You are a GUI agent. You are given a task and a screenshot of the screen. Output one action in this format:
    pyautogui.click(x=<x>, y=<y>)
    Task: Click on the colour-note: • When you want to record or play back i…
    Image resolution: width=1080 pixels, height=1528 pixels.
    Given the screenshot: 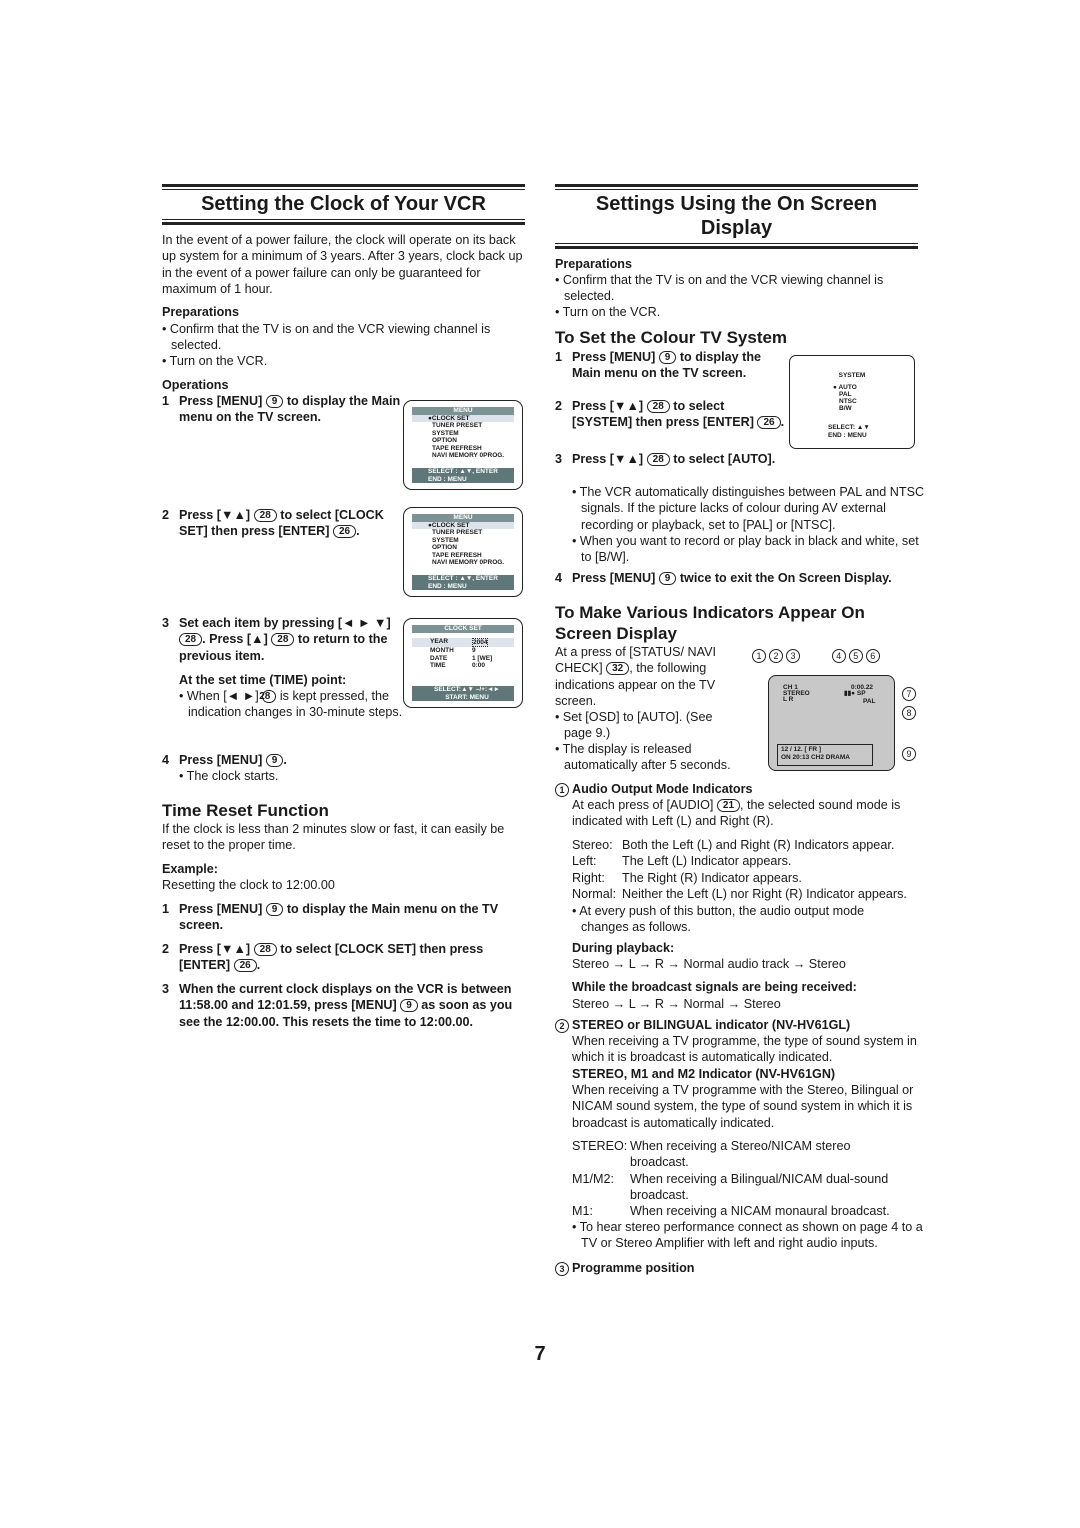 What is the action you would take?
    pyautogui.click(x=745, y=549)
    